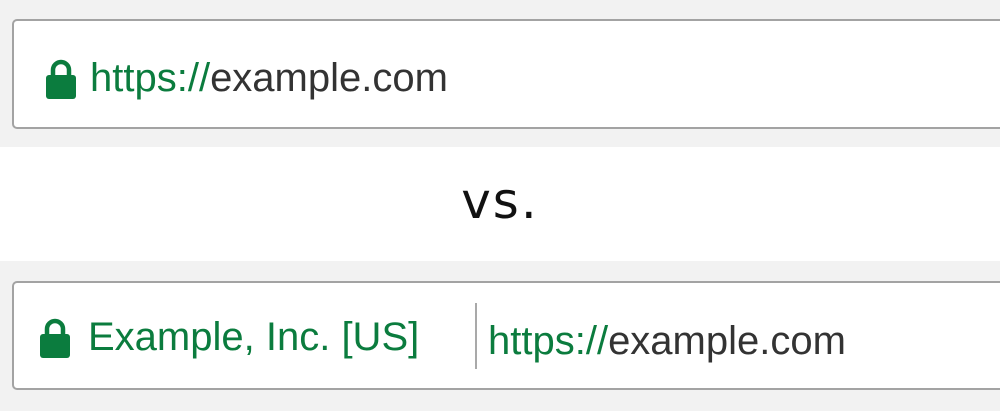 The width and height of the screenshot is (1000, 411). I want to click on ev-organization-name: Example, Inc. [US], so click(253, 337).